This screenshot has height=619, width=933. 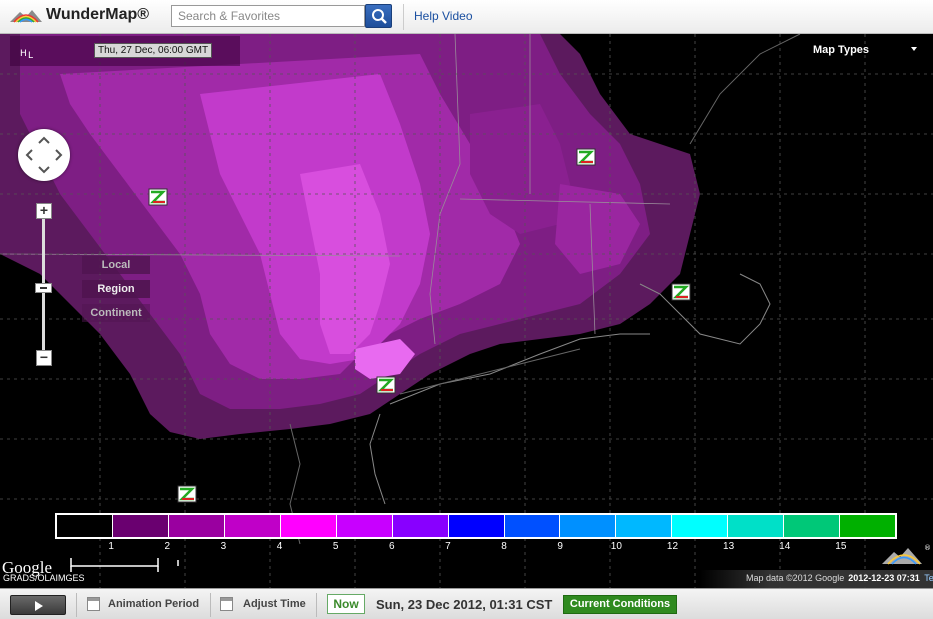 What do you see at coordinates (23, 54) in the screenshot?
I see `svg-text: H` at bounding box center [23, 54].